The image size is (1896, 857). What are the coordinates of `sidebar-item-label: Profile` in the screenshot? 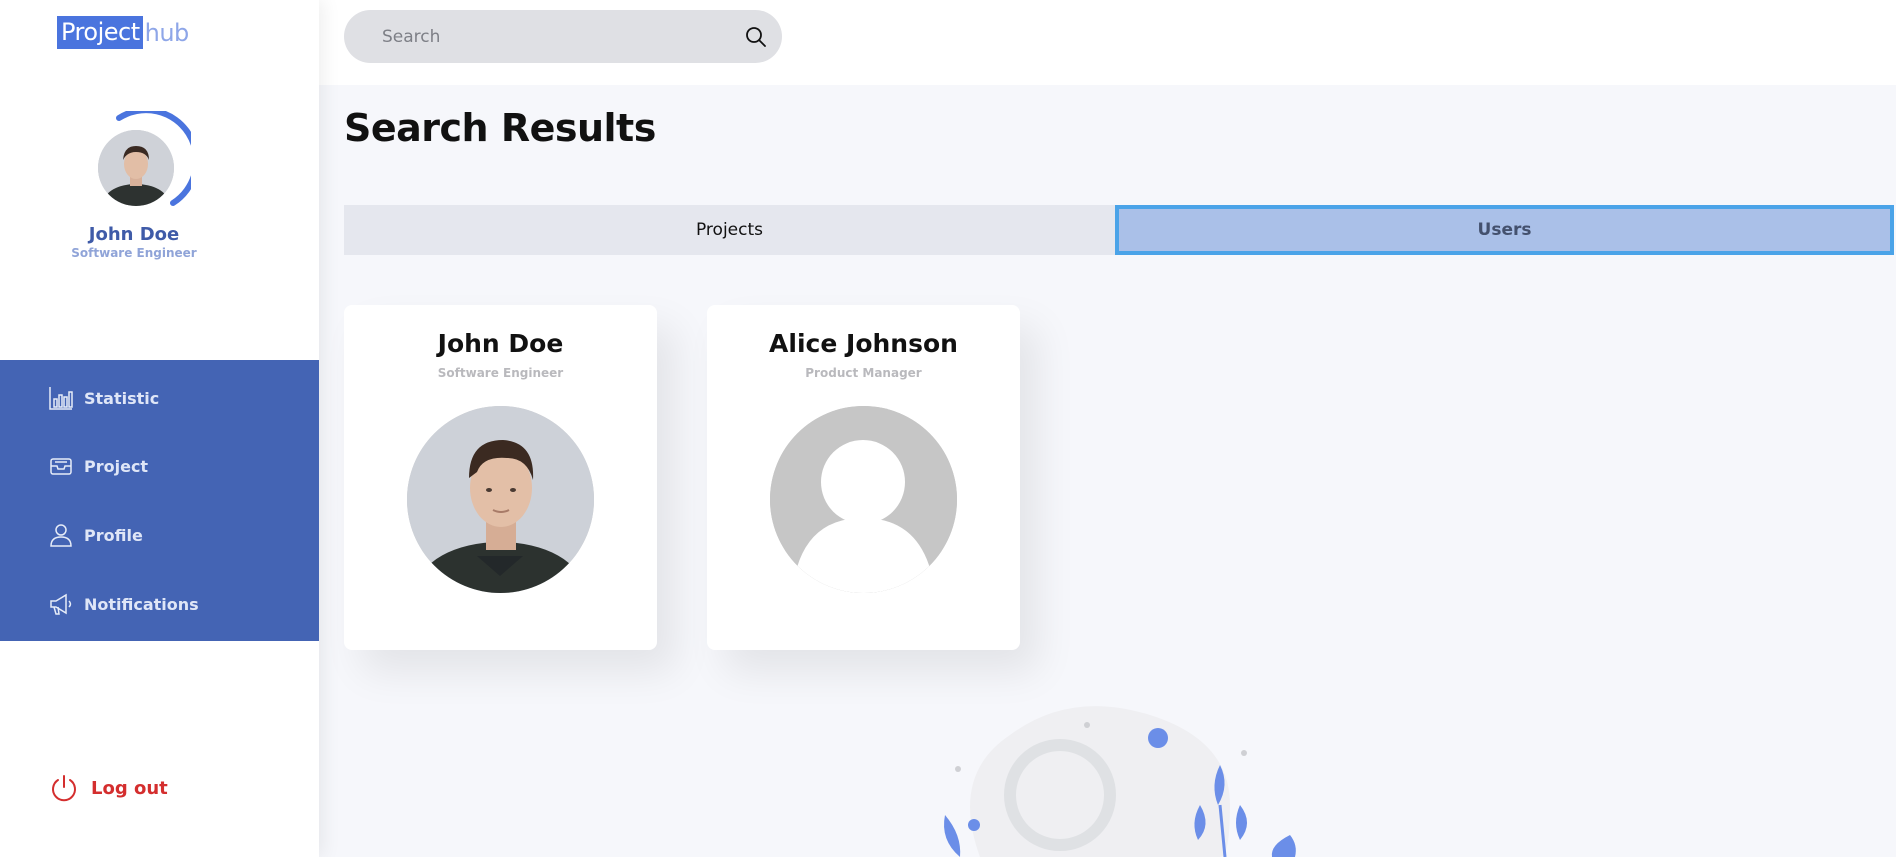 It's located at (113, 535).